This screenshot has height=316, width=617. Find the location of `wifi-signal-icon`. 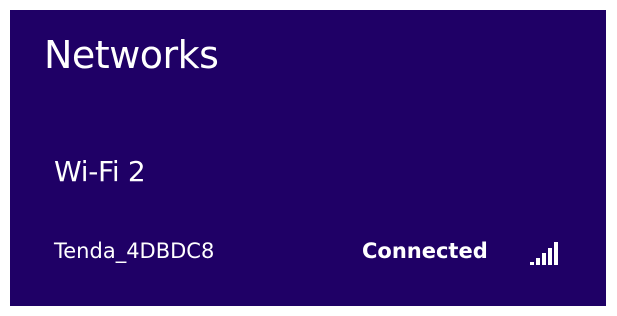

wifi-signal-icon is located at coordinates (544, 253).